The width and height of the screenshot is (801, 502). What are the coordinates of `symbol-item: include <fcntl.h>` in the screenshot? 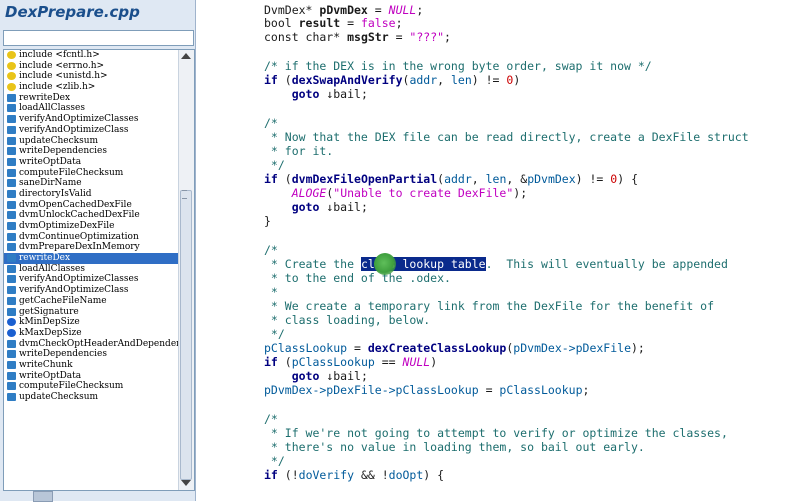 It's located at (91, 55).